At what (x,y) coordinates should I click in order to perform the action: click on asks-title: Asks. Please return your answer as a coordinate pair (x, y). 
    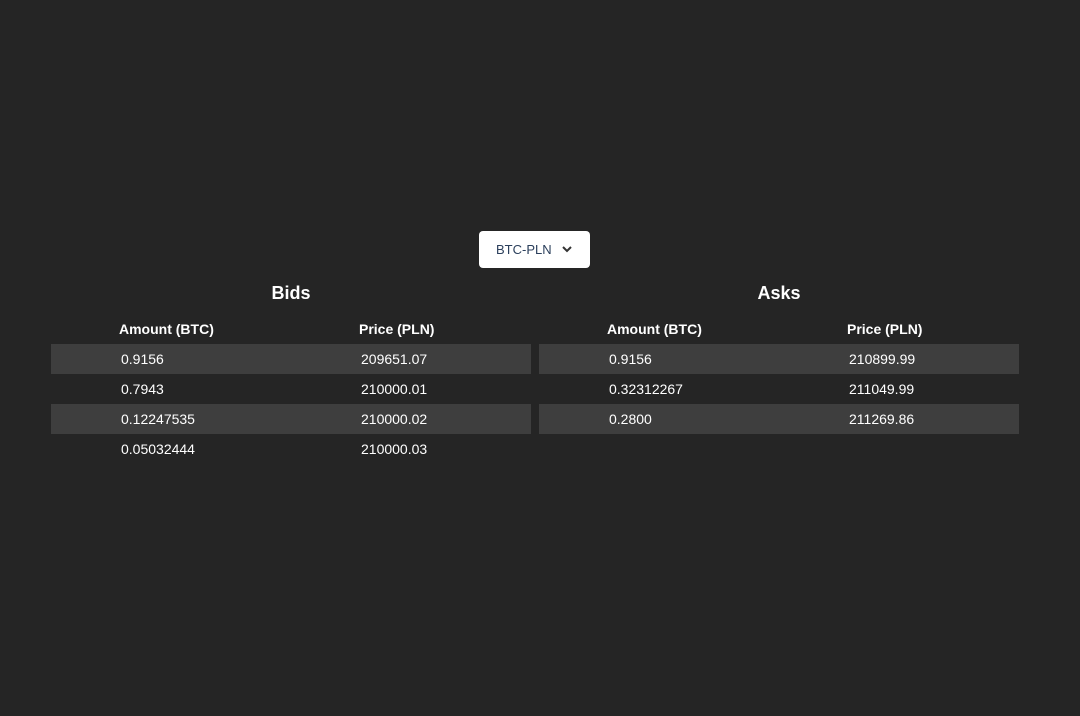
    Looking at the image, I should click on (779, 293).